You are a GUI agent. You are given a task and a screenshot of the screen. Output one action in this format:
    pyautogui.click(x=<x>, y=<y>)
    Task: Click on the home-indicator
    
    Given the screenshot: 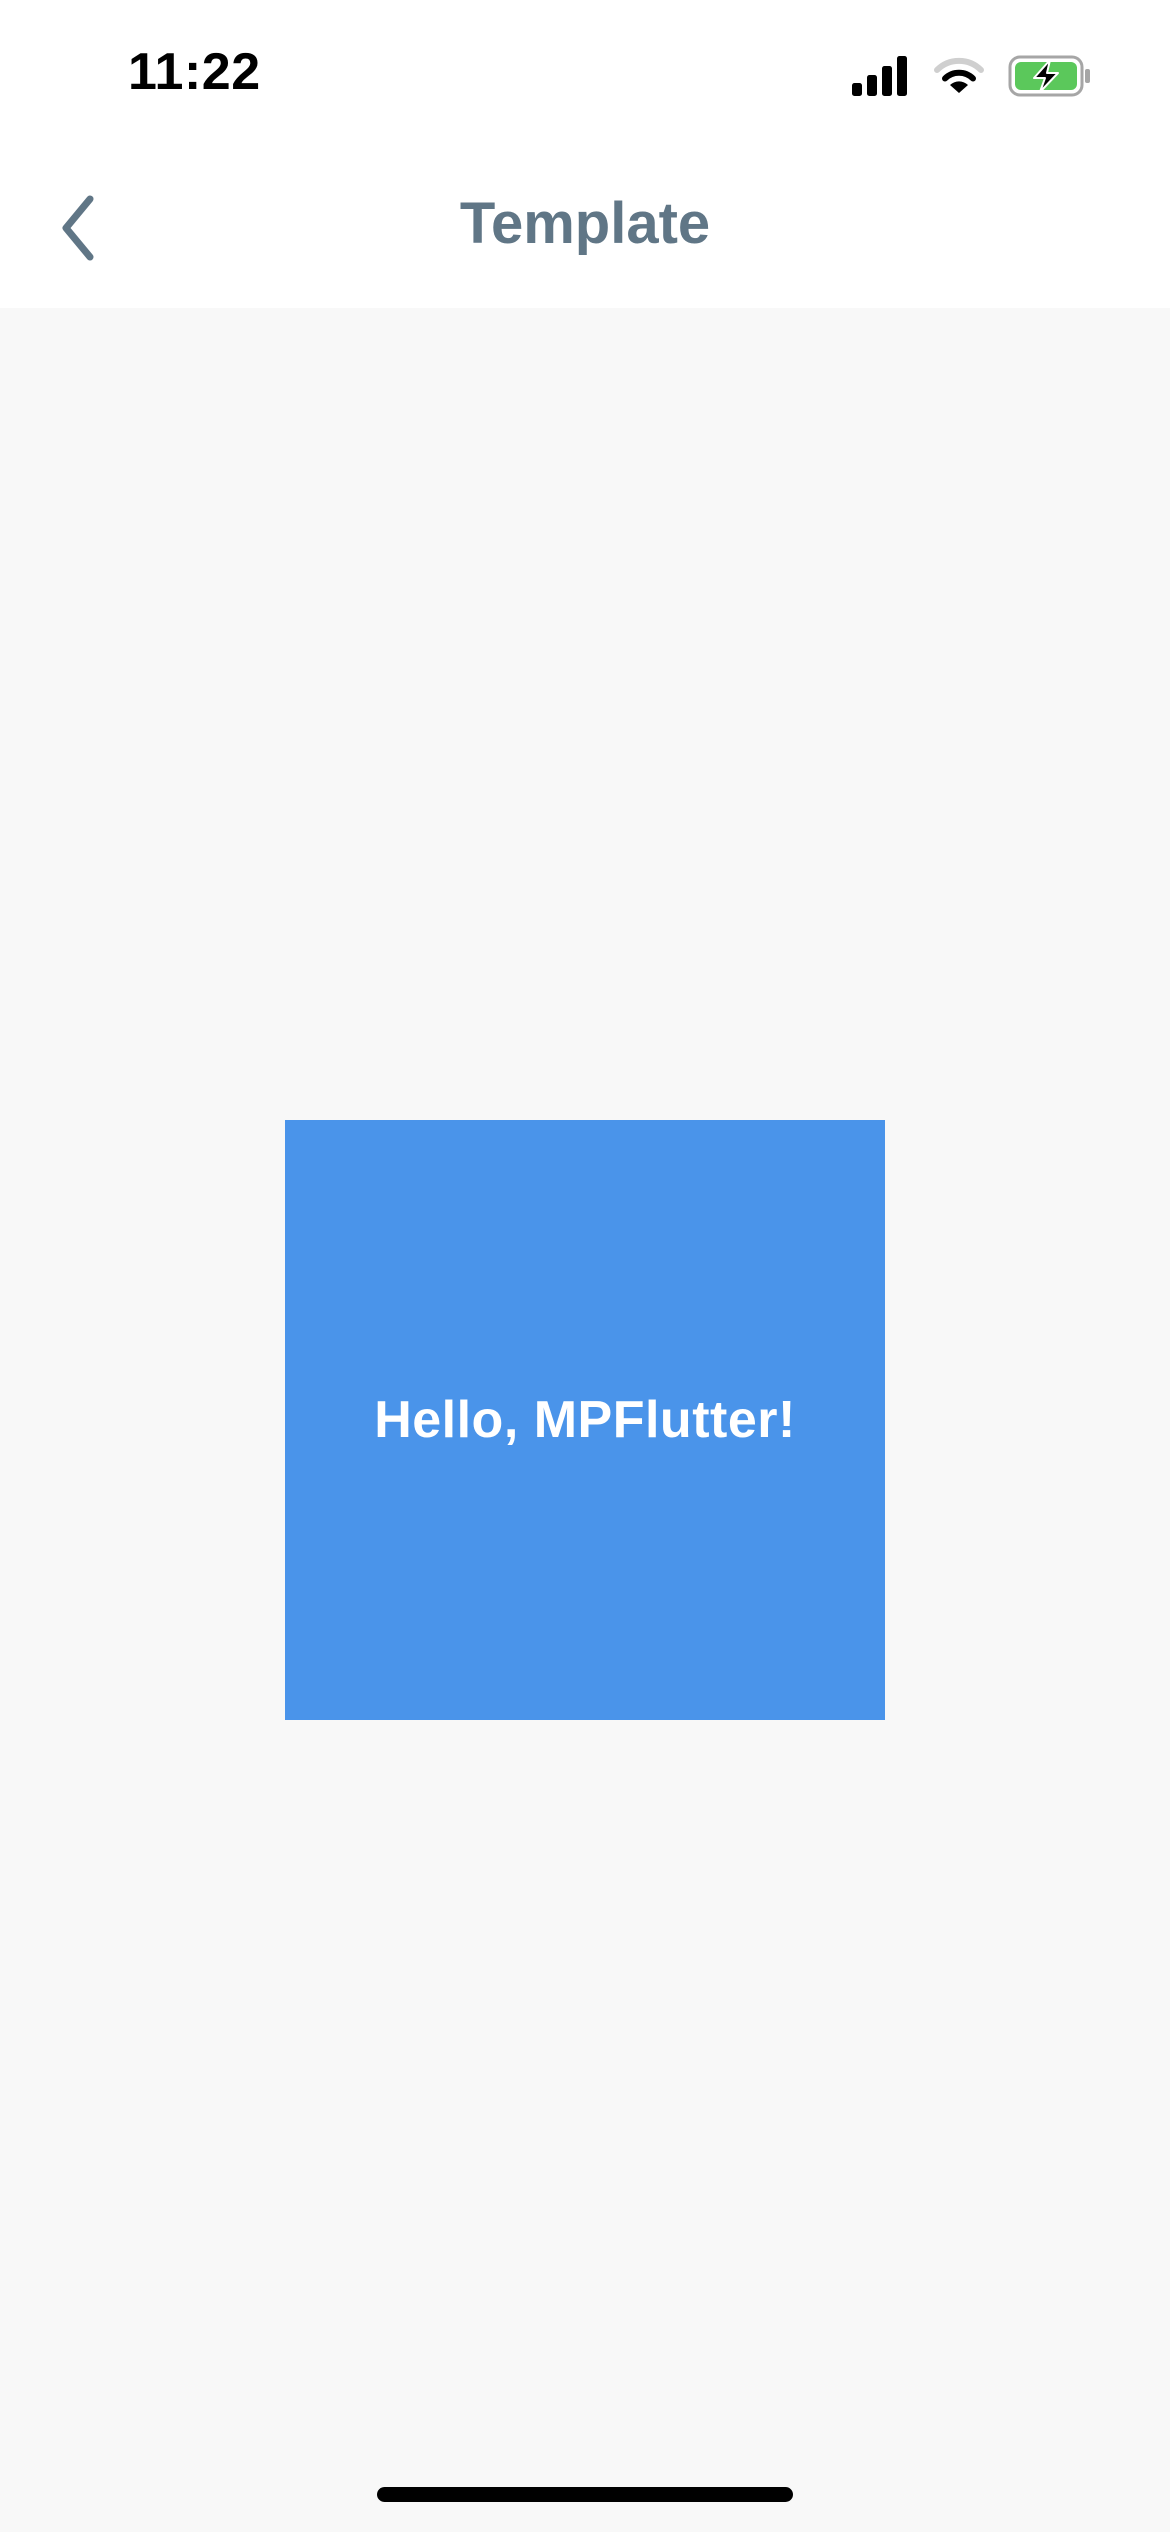 What is the action you would take?
    pyautogui.click(x=585, y=2494)
    